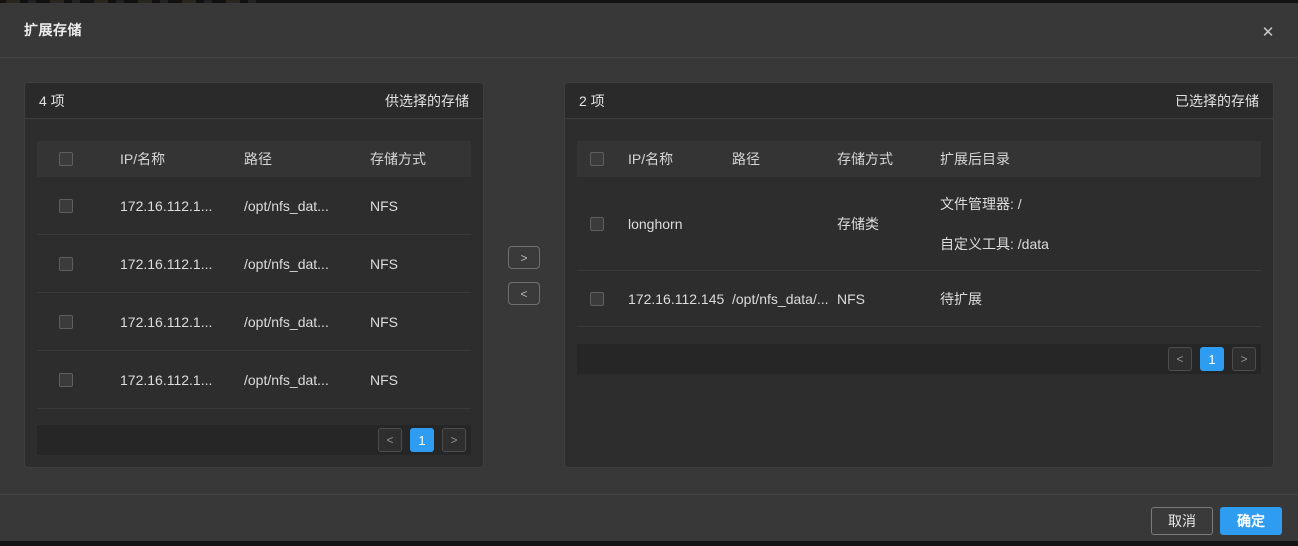 The height and width of the screenshot is (546, 1298). I want to click on cell-dir: 文件管理器: / 自定义工具: /data, so click(1100, 224).